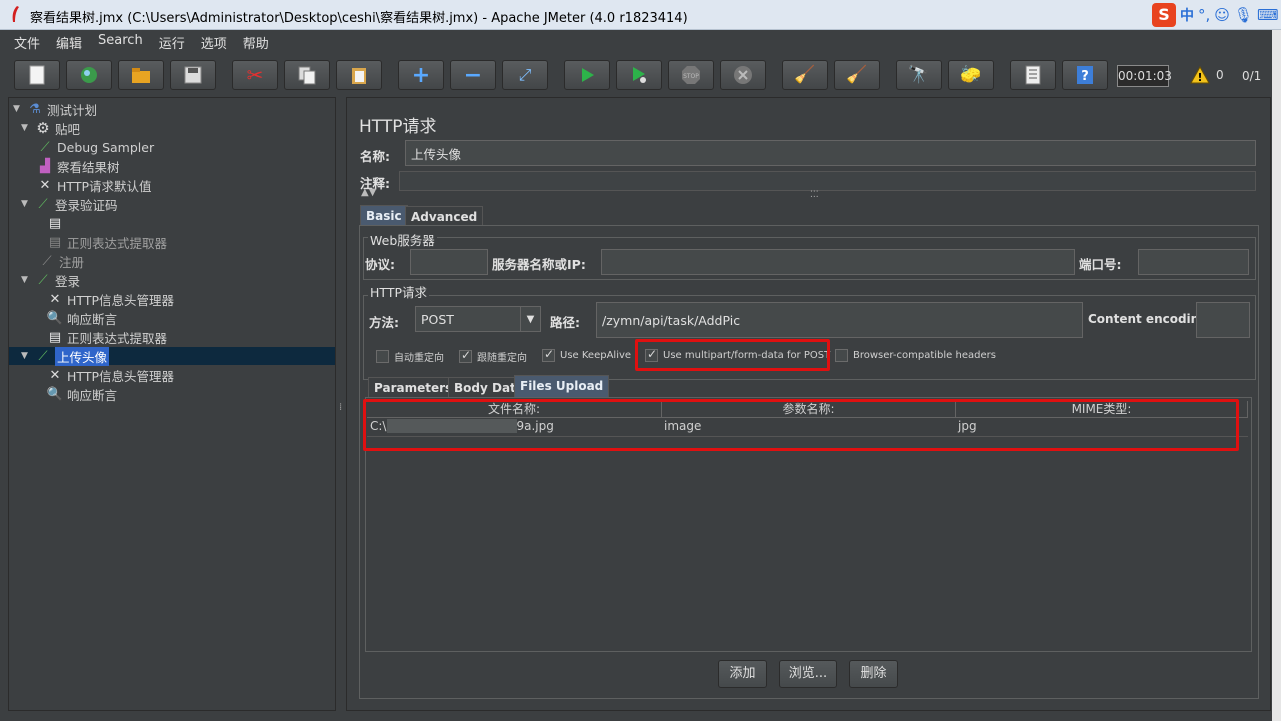  What do you see at coordinates (873, 674) in the screenshot?
I see `delete-button: 删除` at bounding box center [873, 674].